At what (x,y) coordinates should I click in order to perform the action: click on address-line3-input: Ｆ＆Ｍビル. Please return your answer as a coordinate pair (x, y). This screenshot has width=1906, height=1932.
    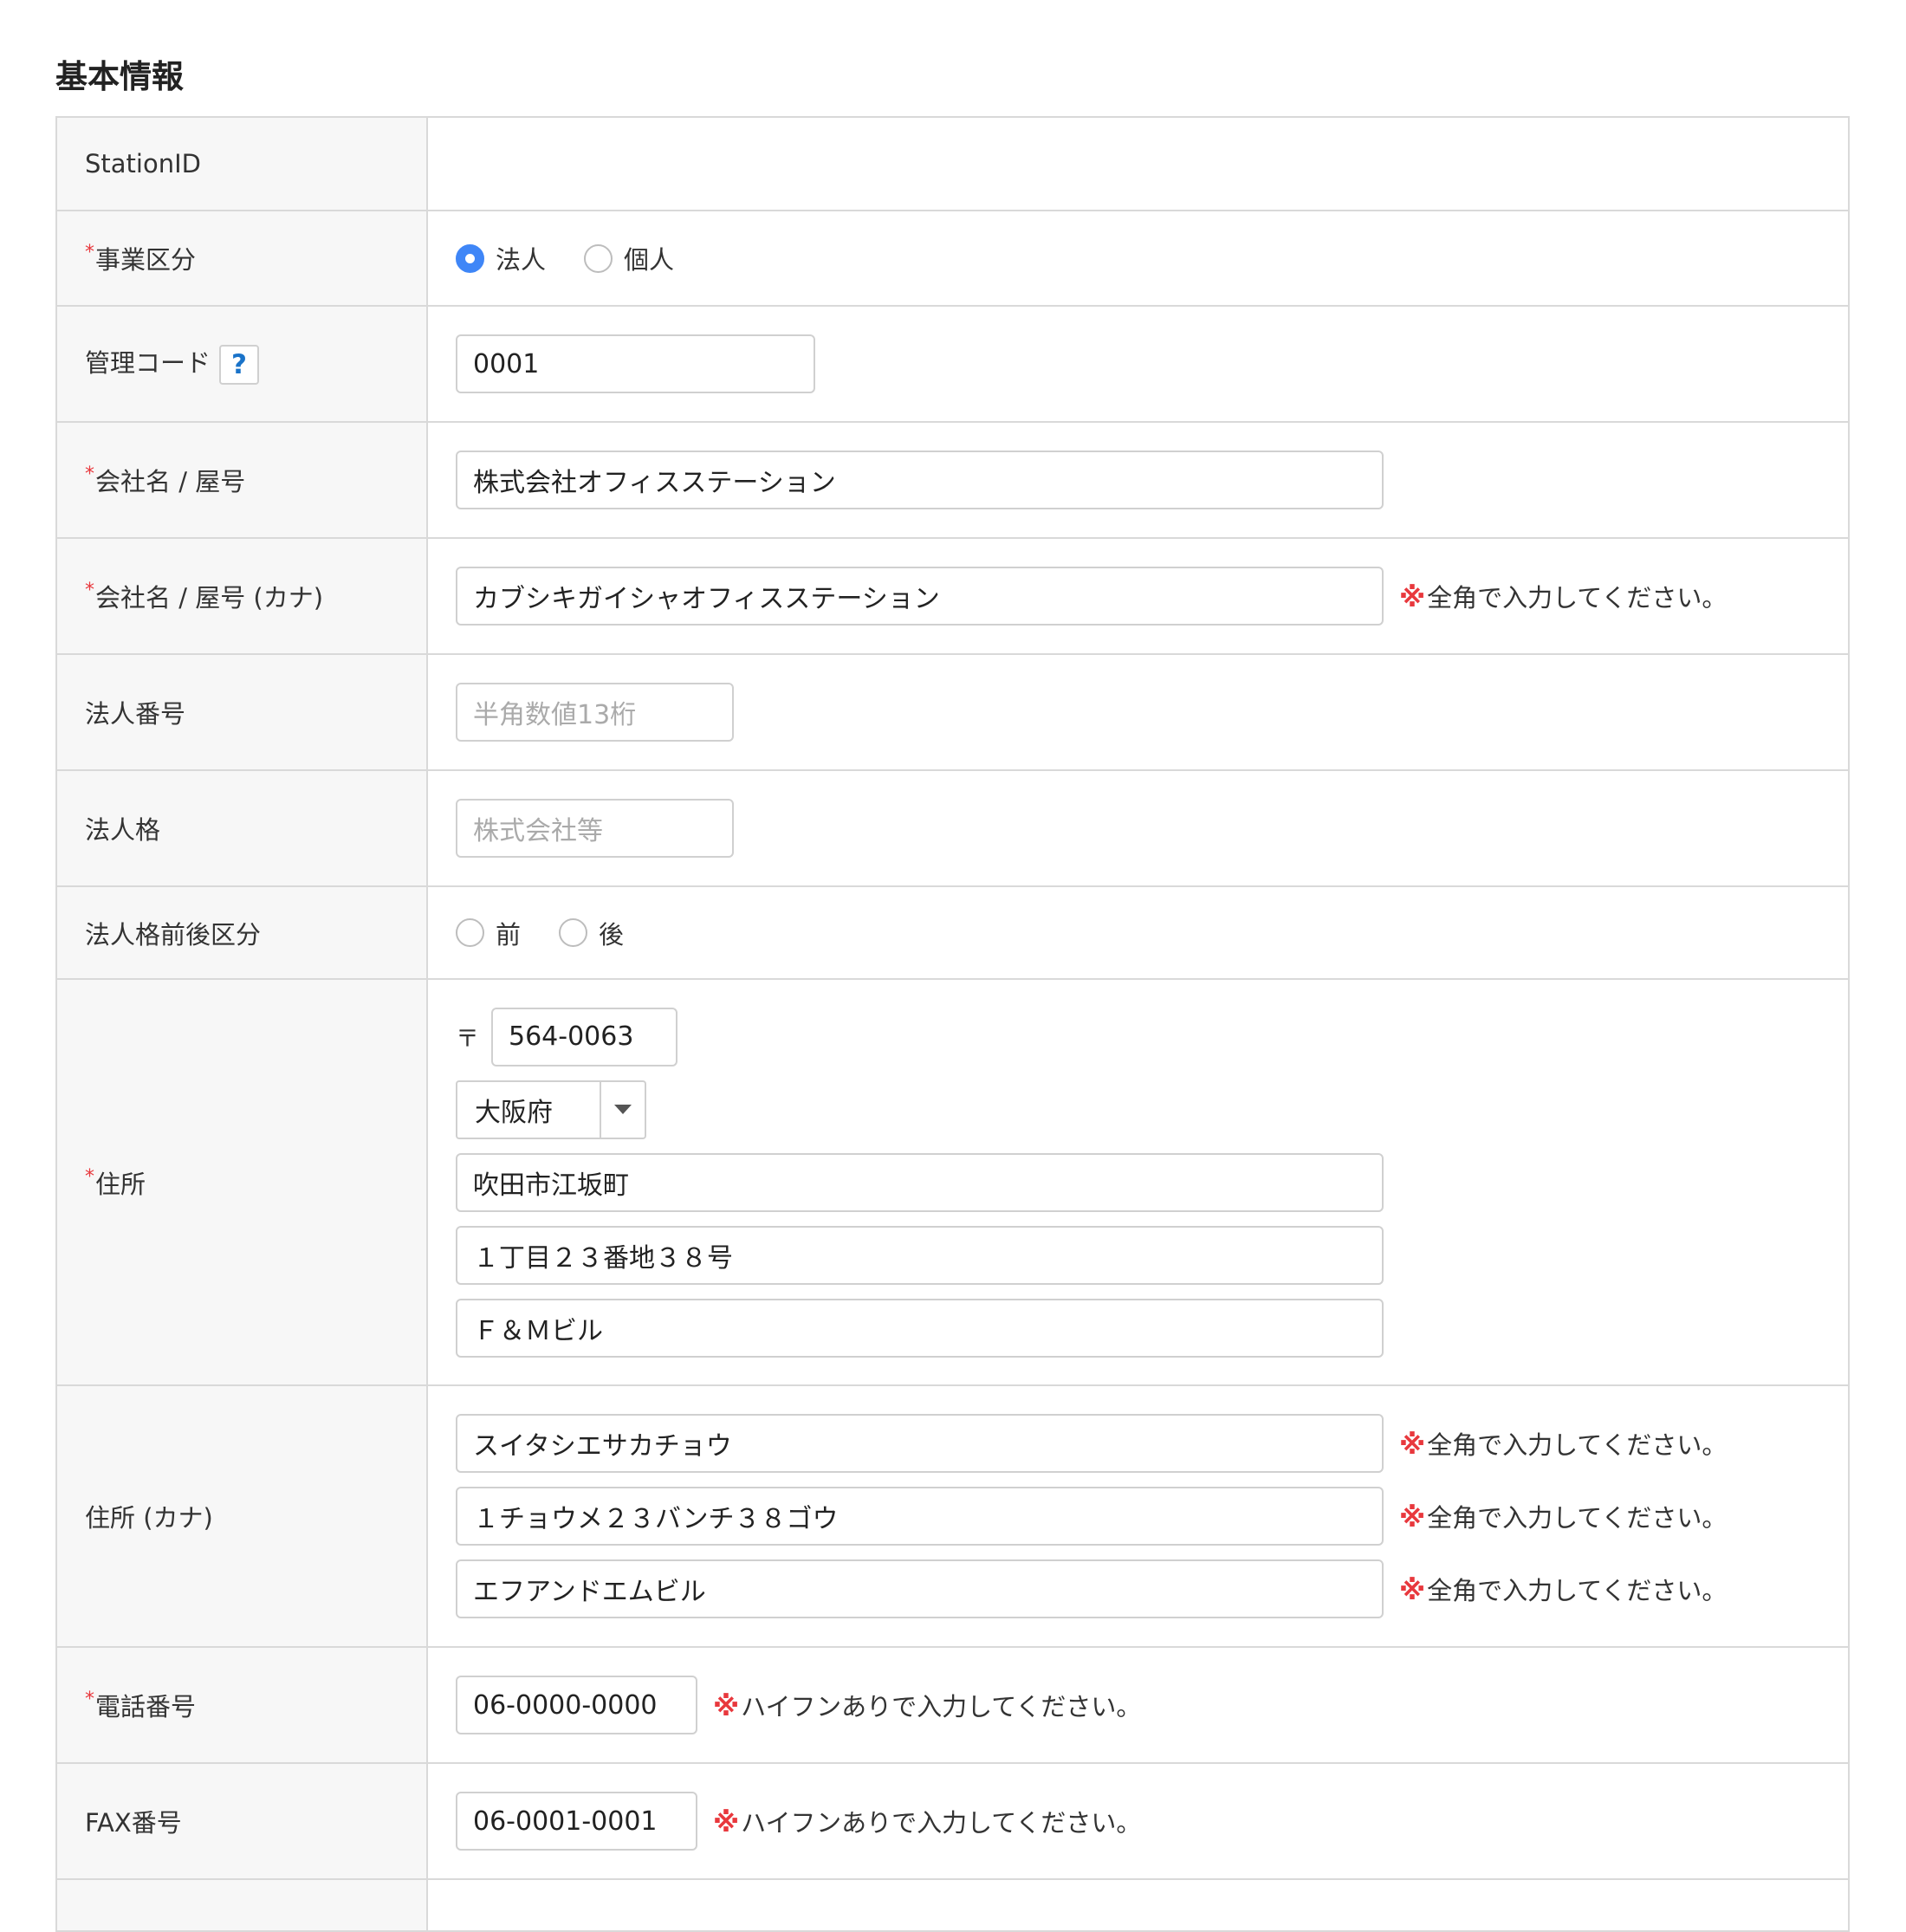
    Looking at the image, I should click on (920, 1328).